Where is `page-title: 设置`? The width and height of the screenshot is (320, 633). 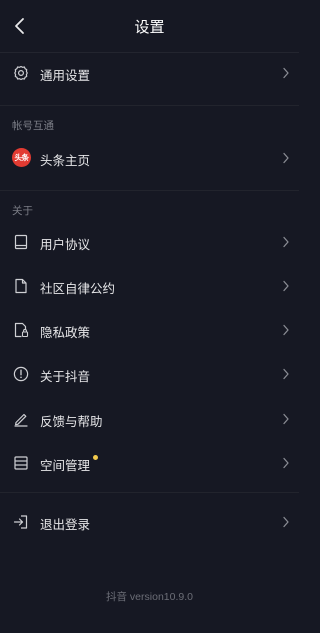 page-title: 设置 is located at coordinates (149, 27).